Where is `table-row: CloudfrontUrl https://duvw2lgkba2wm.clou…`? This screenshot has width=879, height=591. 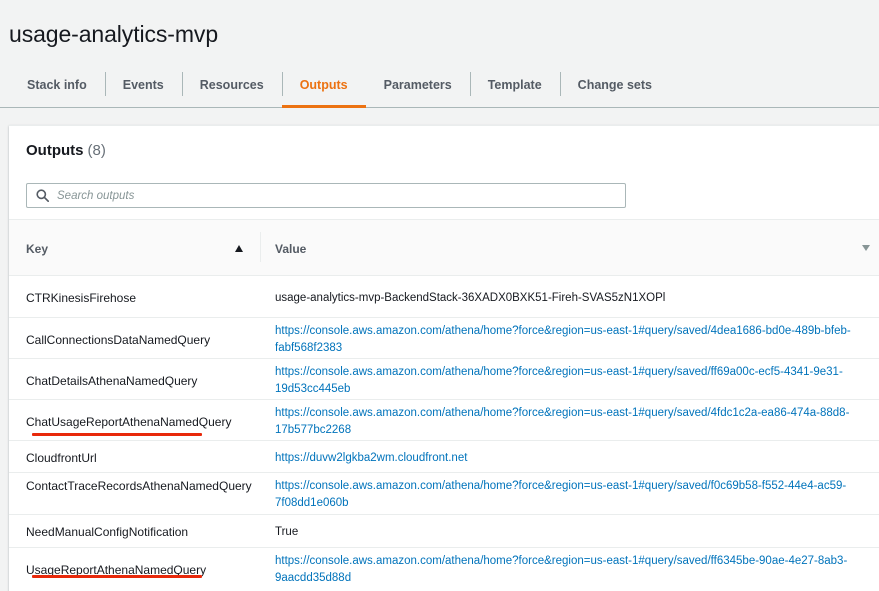 table-row: CloudfrontUrl https://duvw2lgkba2wm.clou… is located at coordinates (444, 457).